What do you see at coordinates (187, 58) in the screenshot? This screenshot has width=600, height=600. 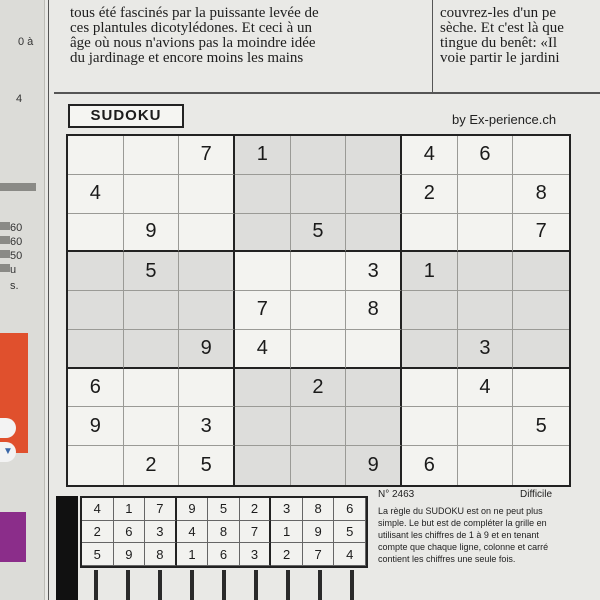 I see `article-line: du jardinage et encore moins les mains` at bounding box center [187, 58].